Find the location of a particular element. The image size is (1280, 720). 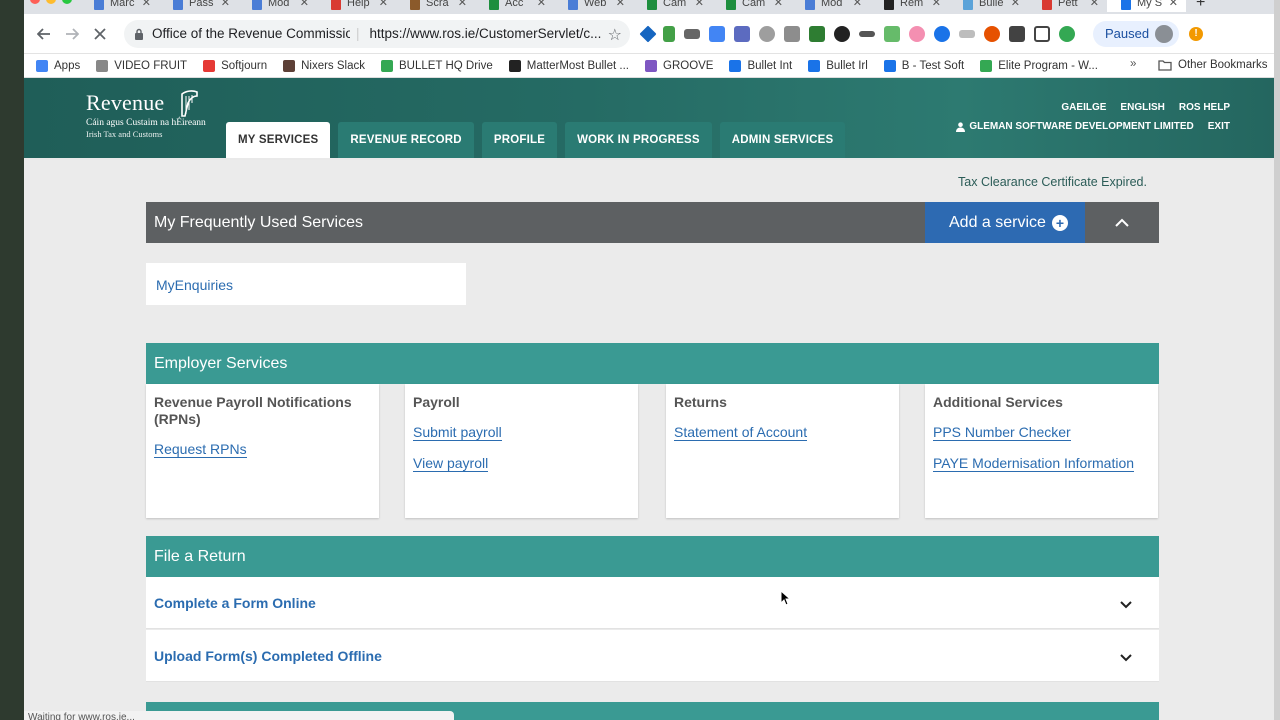

browser-tab: Pass ✕ is located at coordinates (198, 6).